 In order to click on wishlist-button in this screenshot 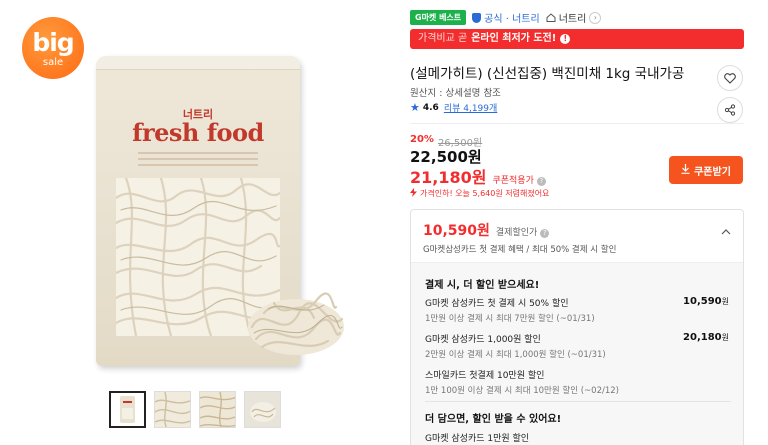, I will do `click(730, 78)`.